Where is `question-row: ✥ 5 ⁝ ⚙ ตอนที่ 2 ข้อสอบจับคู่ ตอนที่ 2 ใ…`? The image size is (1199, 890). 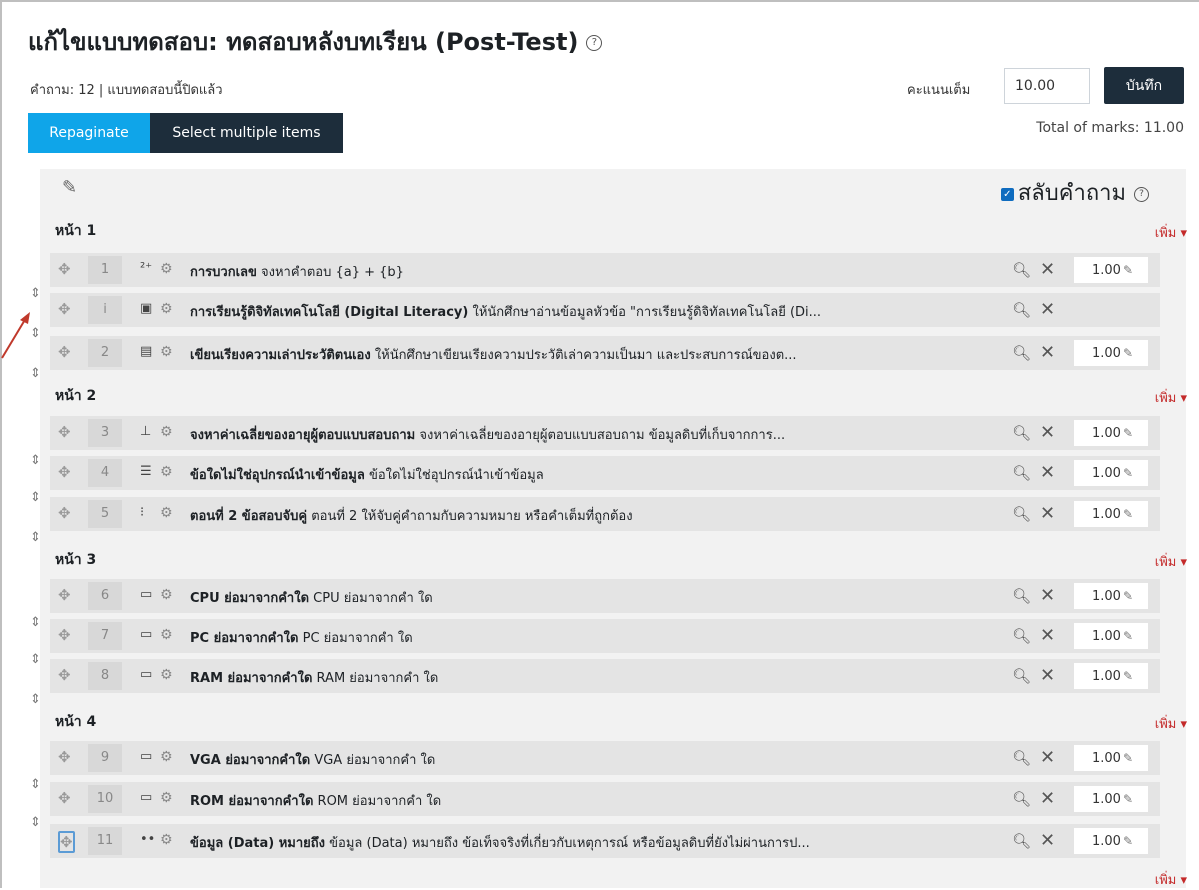 question-row: ✥ 5 ⁝ ⚙ ตอนที่ 2 ข้อสอบจับคู่ ตอนที่ 2 ใ… is located at coordinates (605, 514).